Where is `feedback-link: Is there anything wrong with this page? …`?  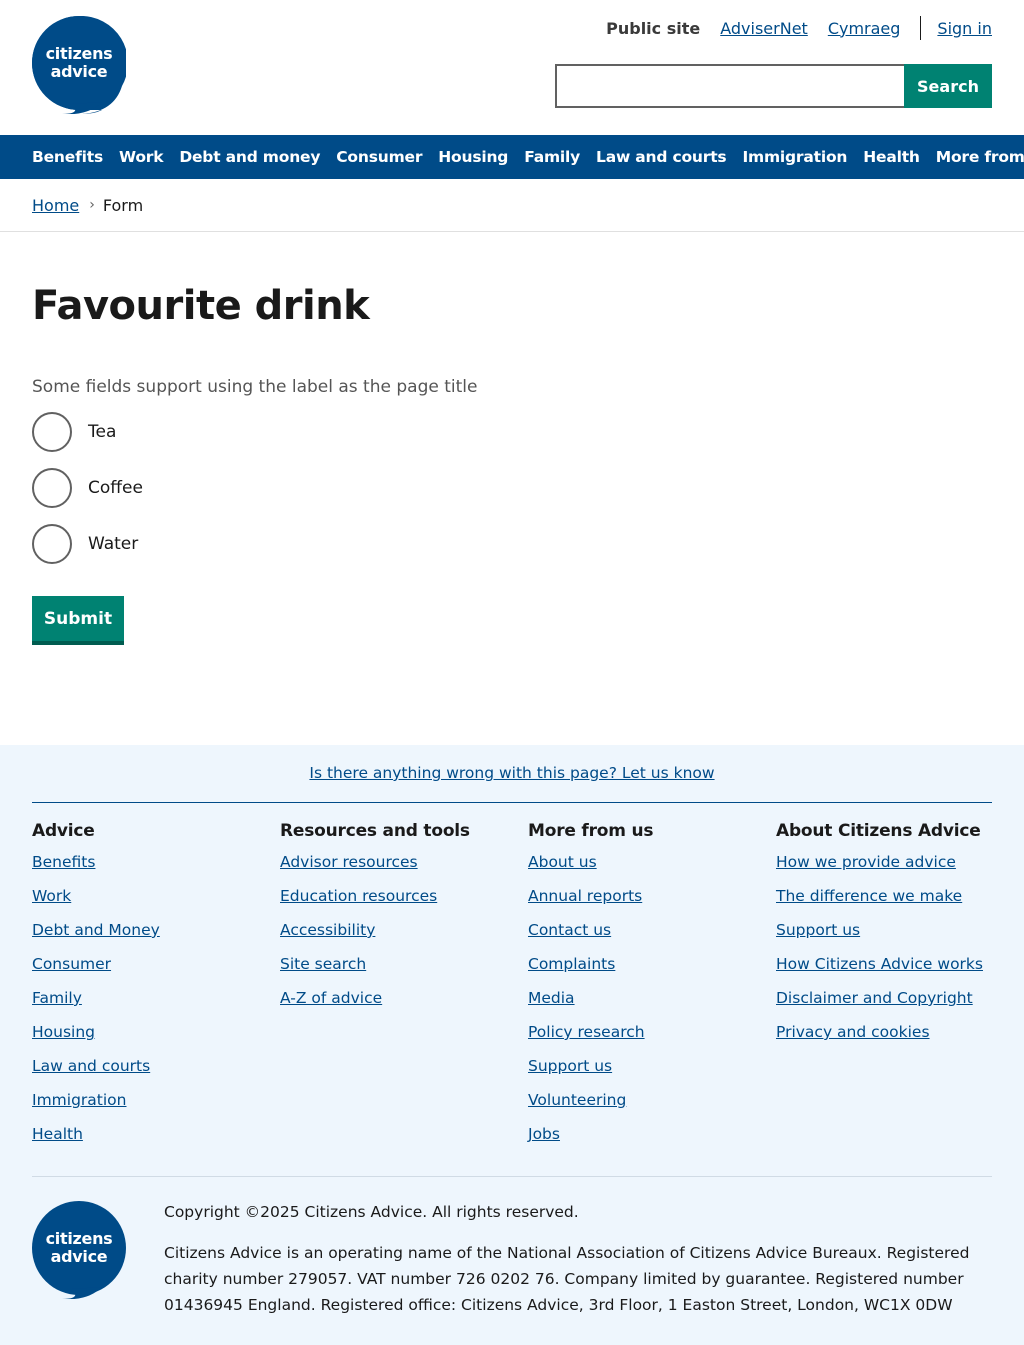
feedback-link: Is there anything wrong with this page? … is located at coordinates (511, 773).